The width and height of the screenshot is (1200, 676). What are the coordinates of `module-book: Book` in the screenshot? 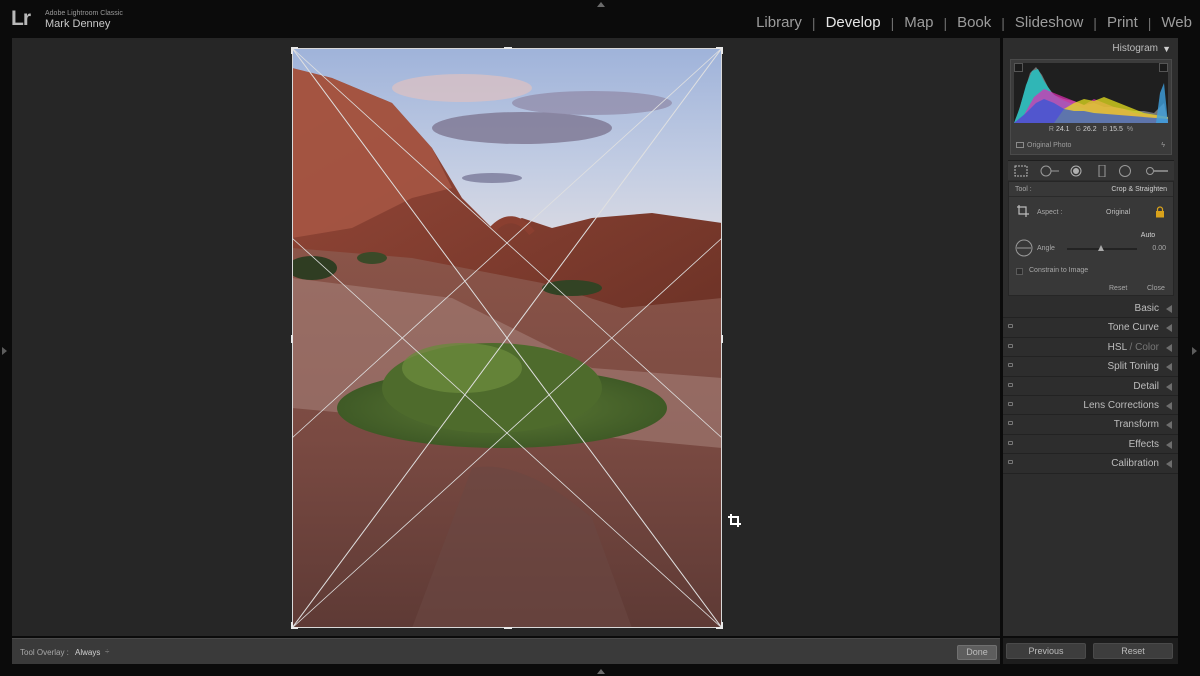 It's located at (974, 22).